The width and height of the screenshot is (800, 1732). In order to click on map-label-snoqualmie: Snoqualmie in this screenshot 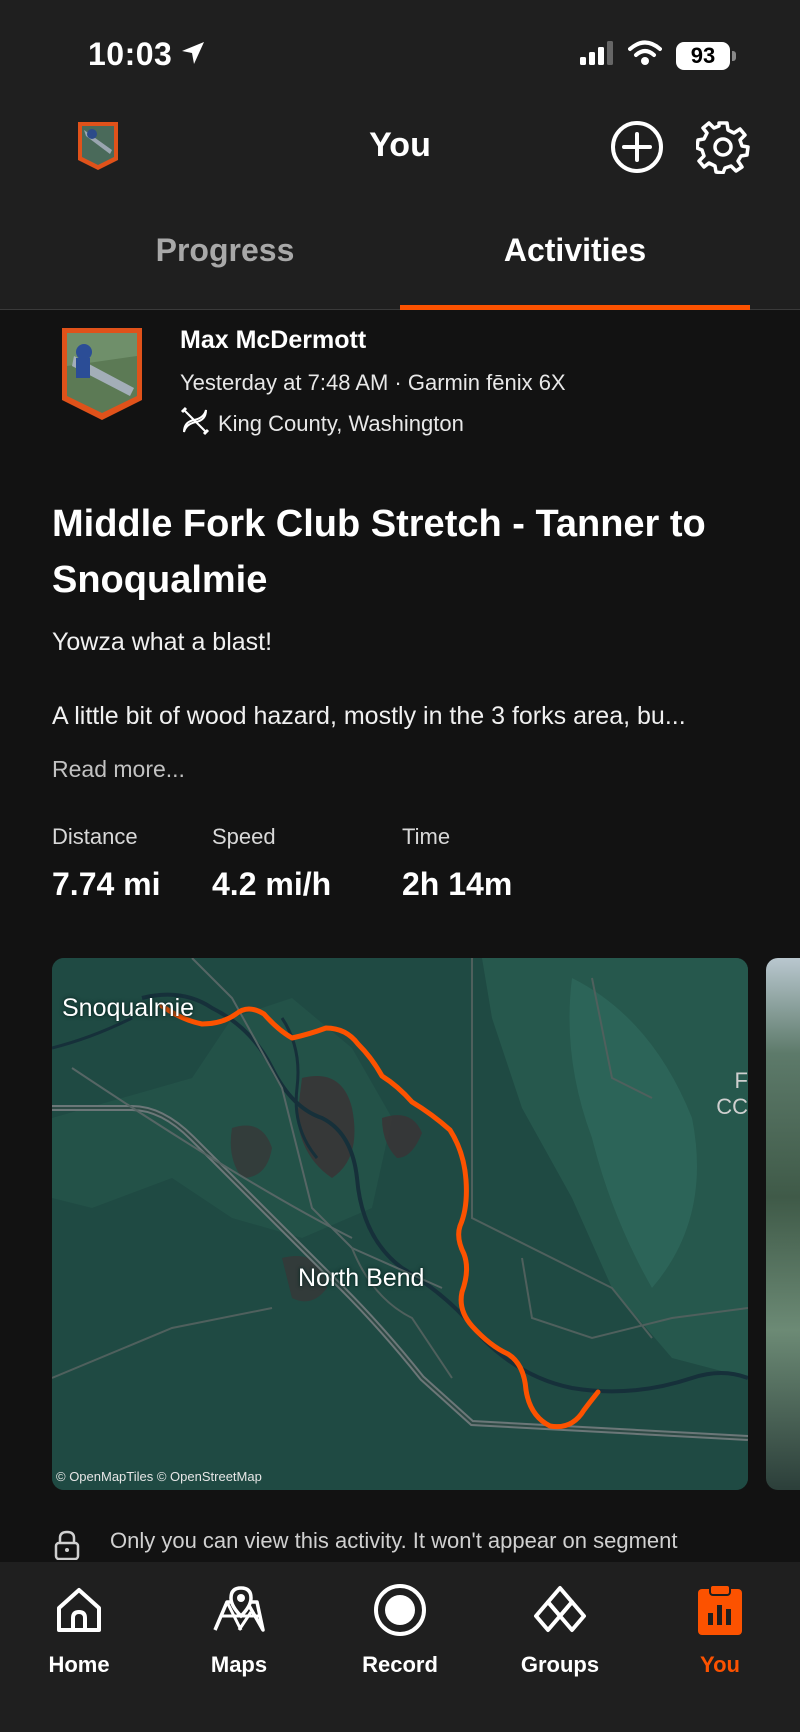, I will do `click(128, 1008)`.